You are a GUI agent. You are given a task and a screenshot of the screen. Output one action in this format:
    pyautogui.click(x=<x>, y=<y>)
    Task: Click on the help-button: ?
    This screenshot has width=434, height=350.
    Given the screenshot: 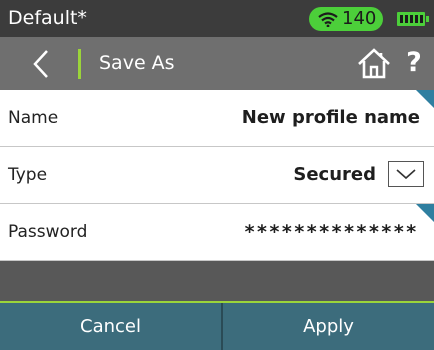 What is the action you would take?
    pyautogui.click(x=414, y=63)
    